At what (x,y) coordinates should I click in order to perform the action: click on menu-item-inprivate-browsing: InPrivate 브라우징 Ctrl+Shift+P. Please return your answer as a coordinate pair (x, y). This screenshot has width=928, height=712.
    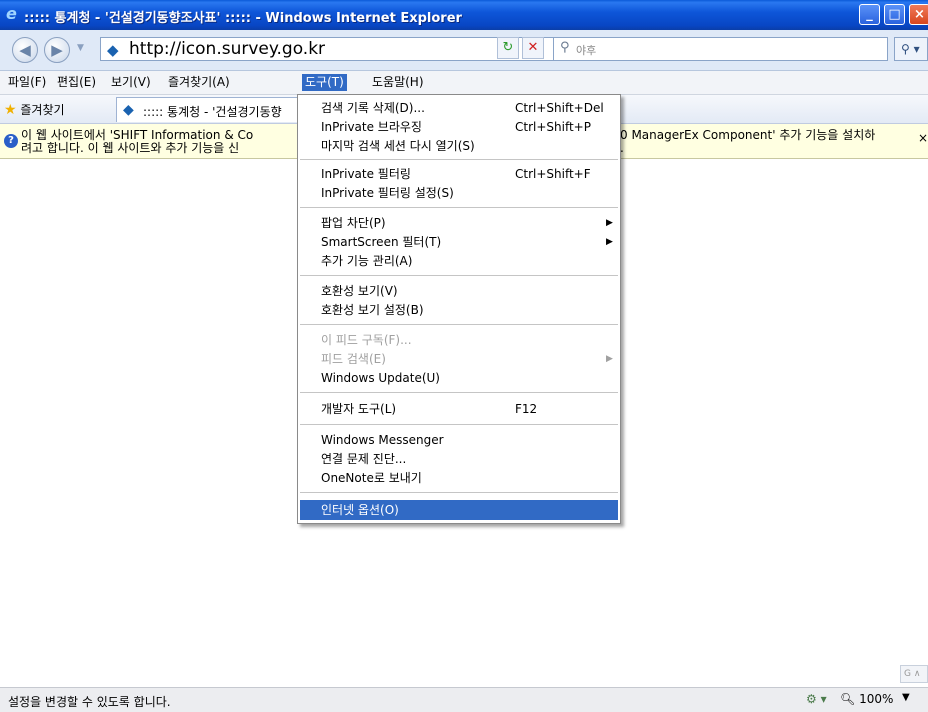
    Looking at the image, I should click on (459, 127).